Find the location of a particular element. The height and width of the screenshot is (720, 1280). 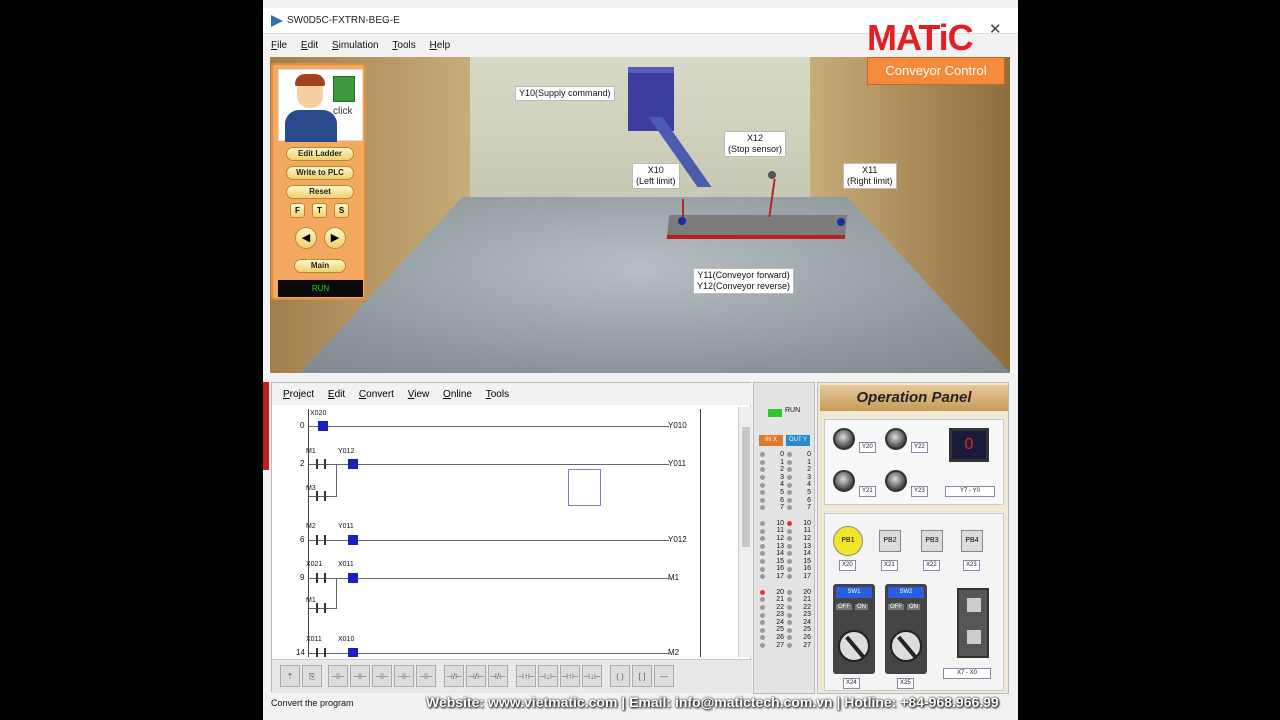

io-led: 22 is located at coordinates (800, 608).